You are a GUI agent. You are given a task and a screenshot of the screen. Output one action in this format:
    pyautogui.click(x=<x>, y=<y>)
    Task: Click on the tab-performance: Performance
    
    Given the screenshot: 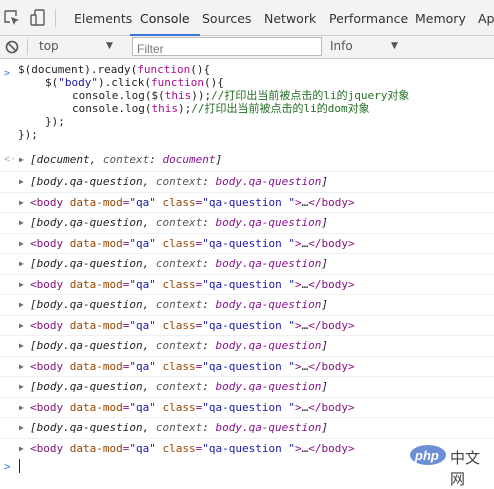 What is the action you would take?
    pyautogui.click(x=368, y=18)
    